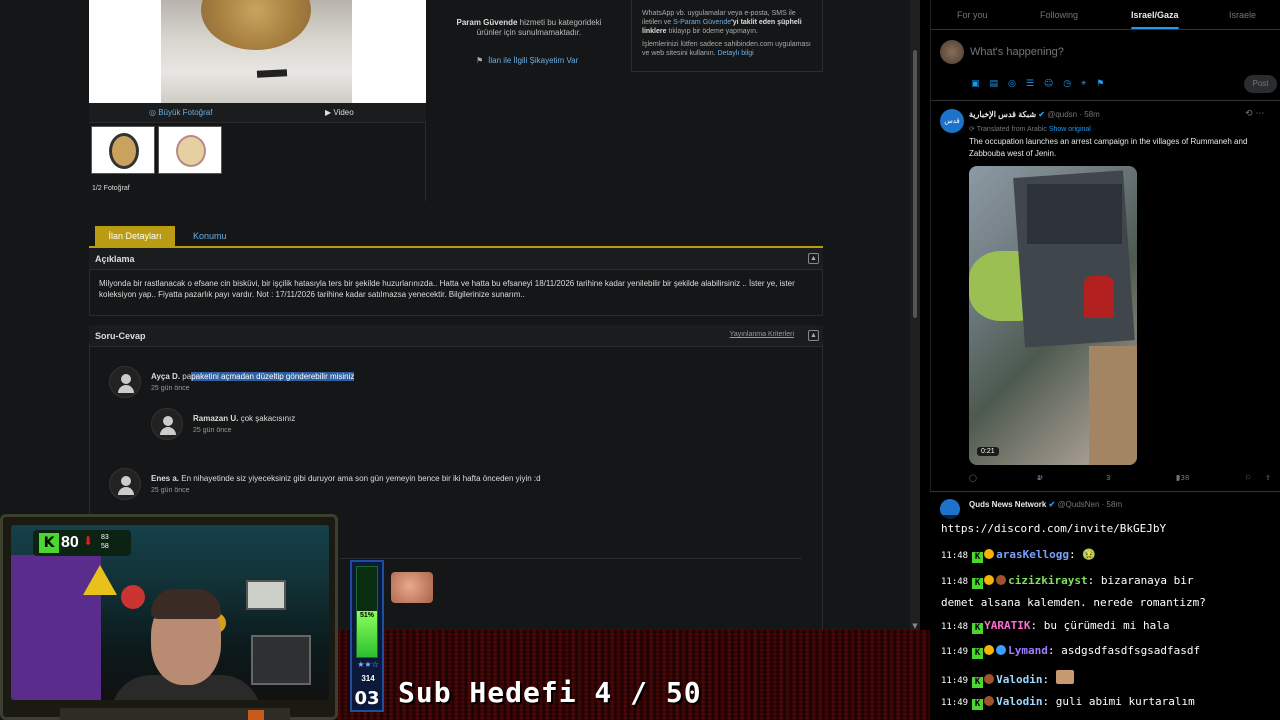 Image resolution: width=1280 pixels, height=720 pixels. What do you see at coordinates (49, 543) in the screenshot?
I see `kick-logo-icon: K` at bounding box center [49, 543].